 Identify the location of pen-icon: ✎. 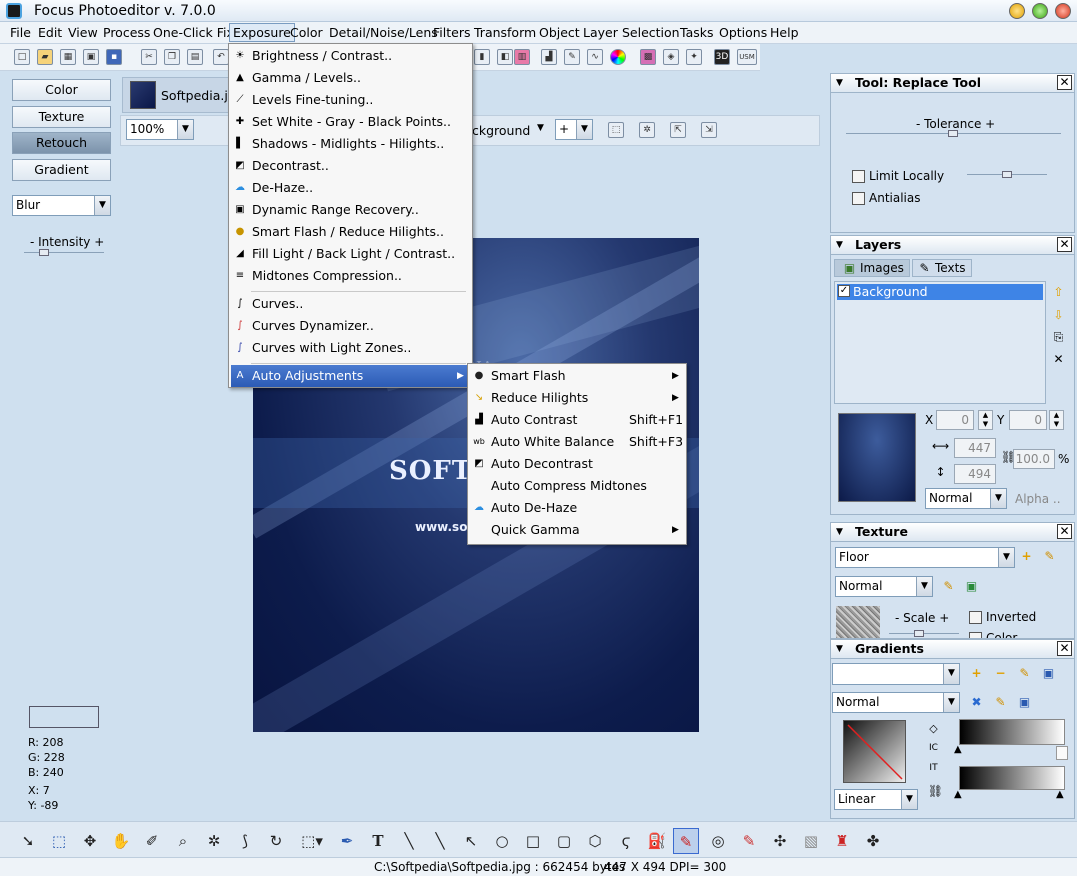
(572, 57).